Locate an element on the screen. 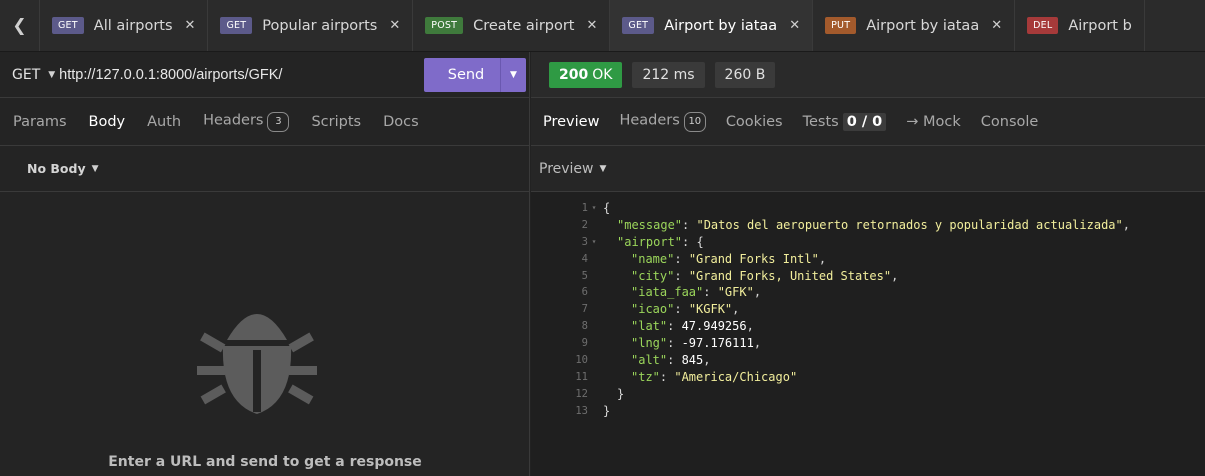  code-token: "GFK" is located at coordinates (735, 292).